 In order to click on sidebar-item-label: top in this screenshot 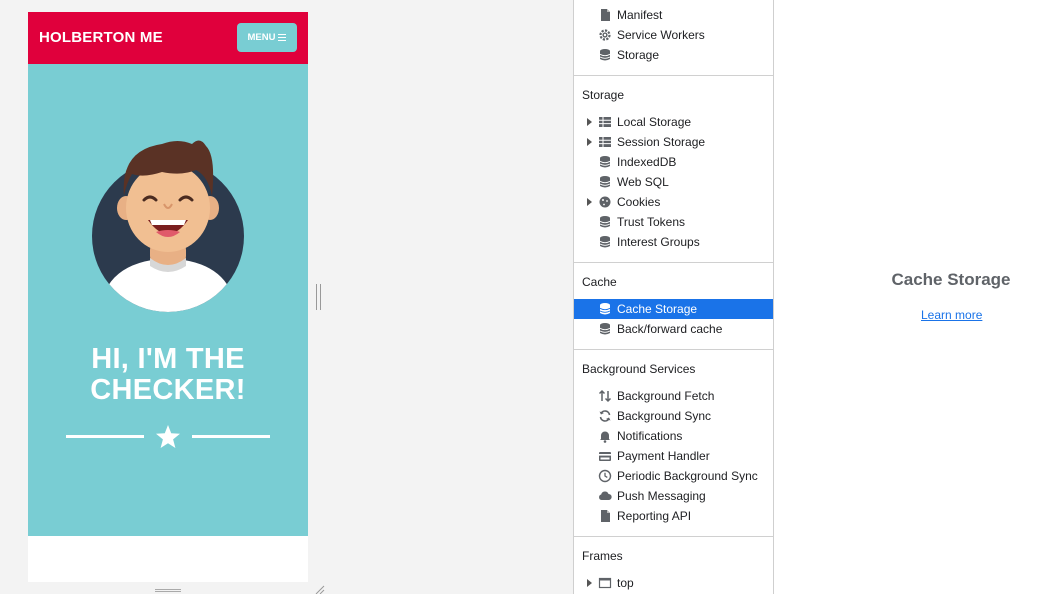, I will do `click(625, 583)`.